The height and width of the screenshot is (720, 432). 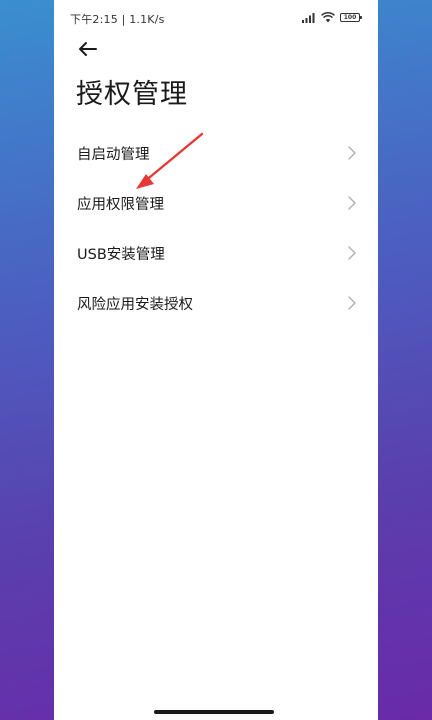 I want to click on battery-icon: 100, so click(x=351, y=17).